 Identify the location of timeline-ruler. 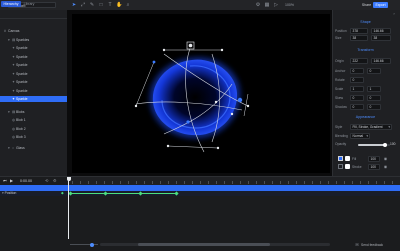
(233, 181).